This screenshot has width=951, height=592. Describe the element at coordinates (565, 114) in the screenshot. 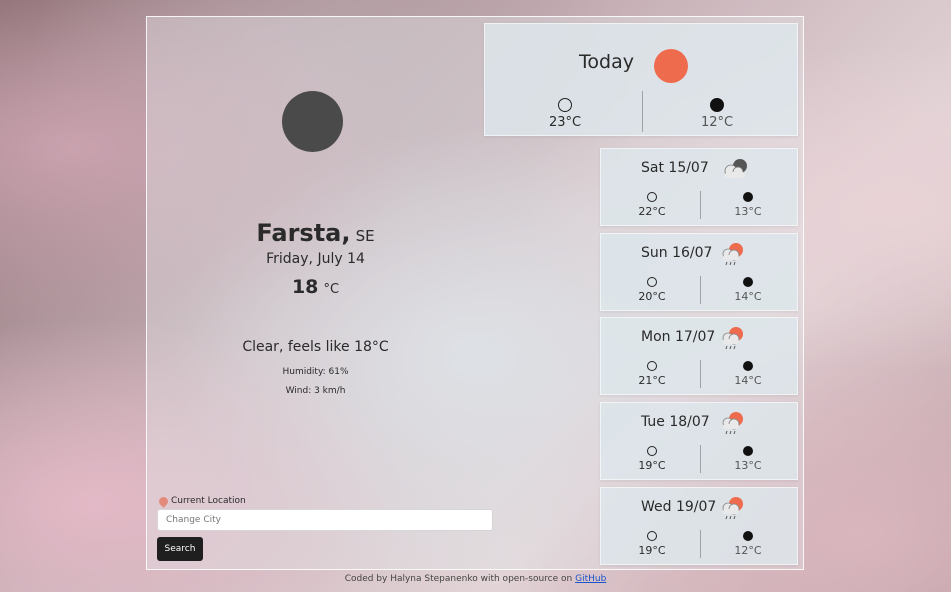

I see `today-day-temp: 23°C` at that location.